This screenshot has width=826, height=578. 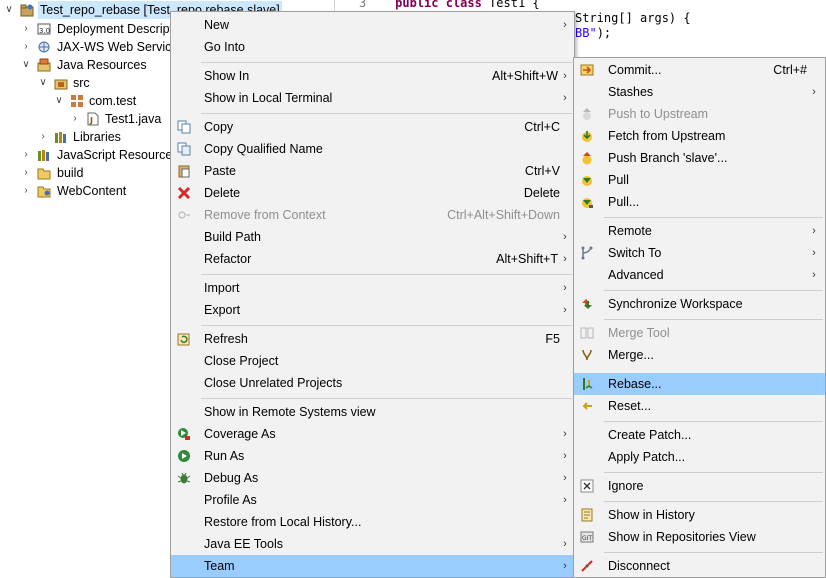 What do you see at coordinates (372, 361) in the screenshot?
I see `menu-item-close-project: Close Project` at bounding box center [372, 361].